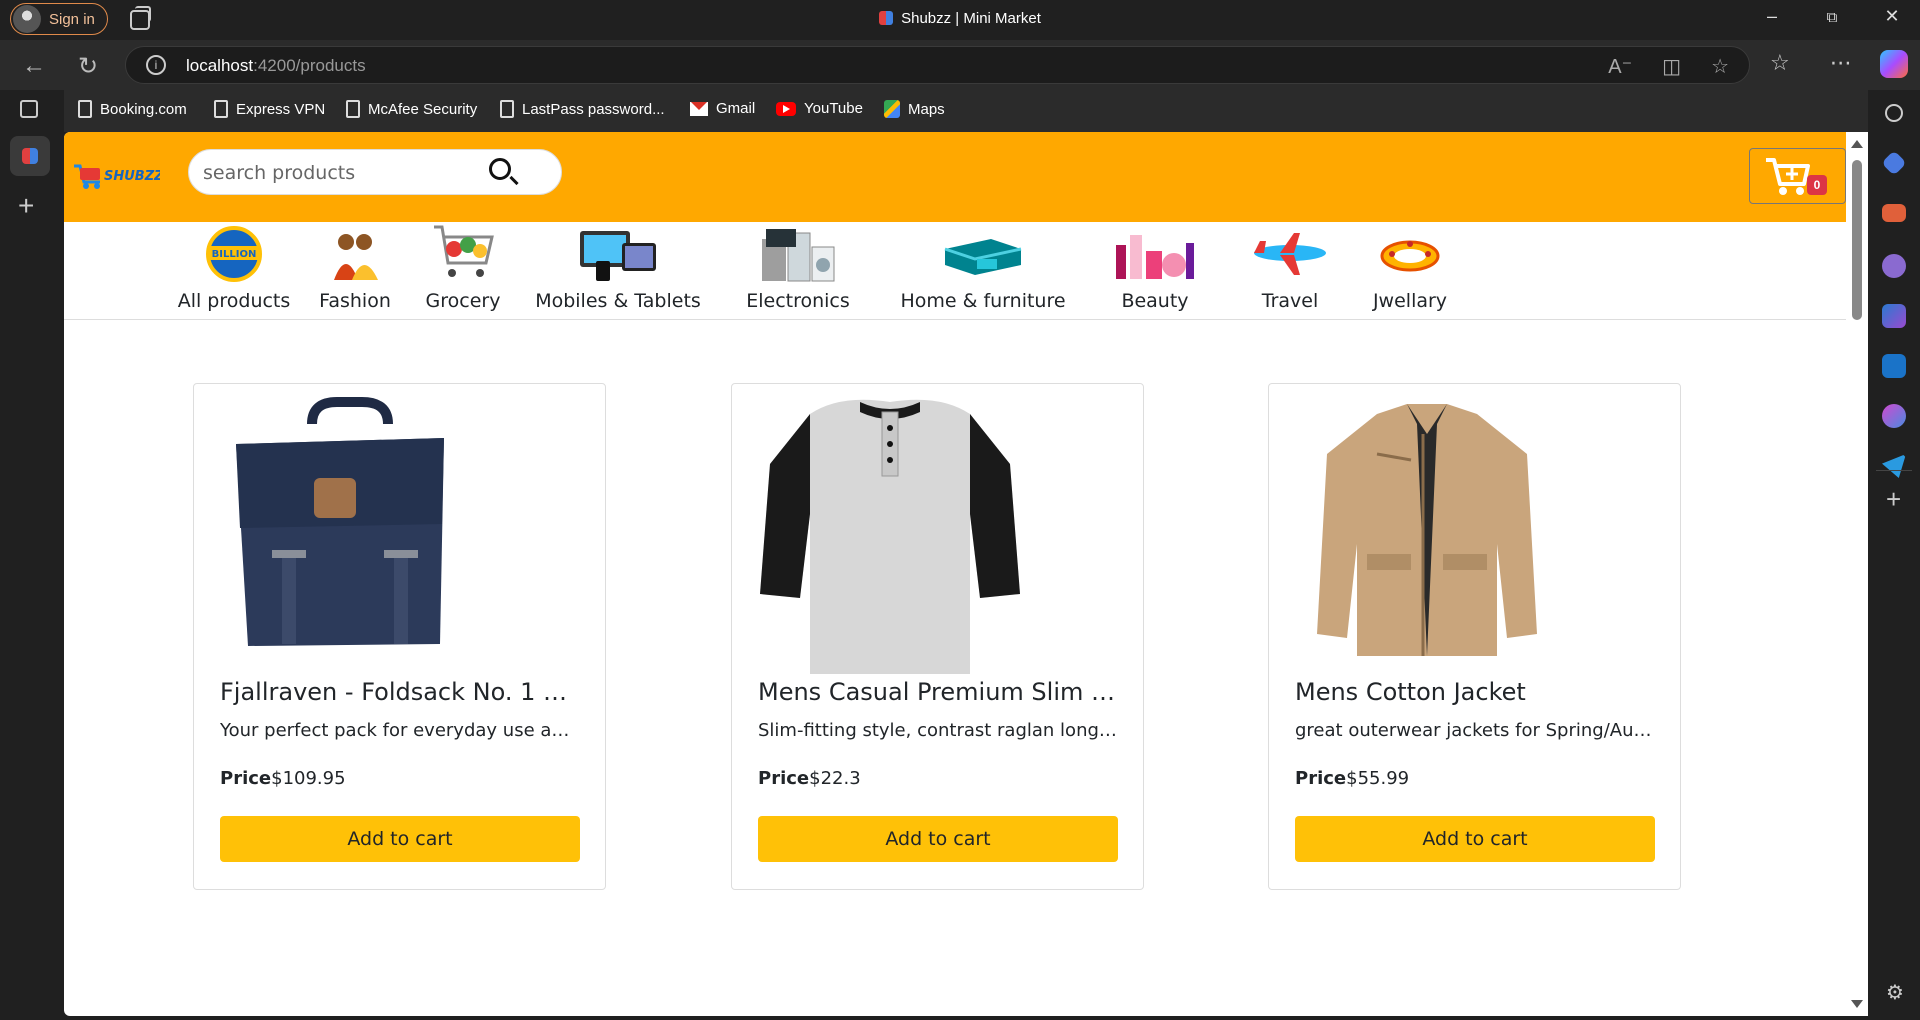 Image resolution: width=1920 pixels, height=1020 pixels. Describe the element at coordinates (1671, 66) in the screenshot. I see `immersive-reader-icon: ◫` at that location.